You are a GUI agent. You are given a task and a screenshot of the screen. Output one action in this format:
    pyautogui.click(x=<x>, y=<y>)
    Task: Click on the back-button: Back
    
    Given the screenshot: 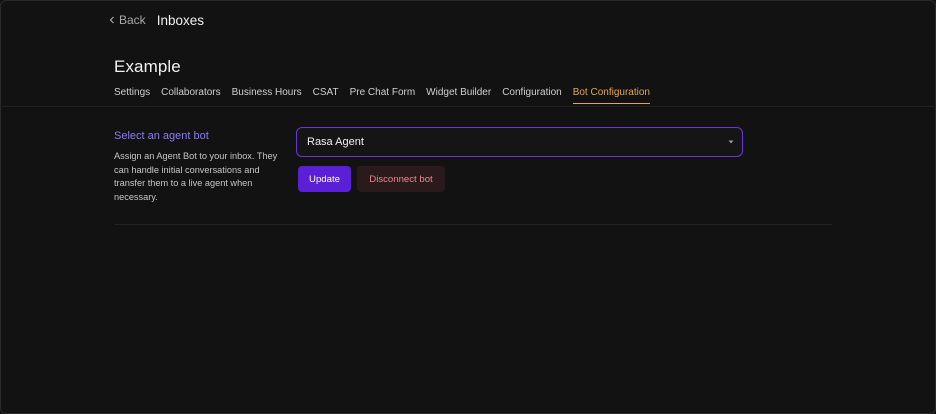 What is the action you would take?
    pyautogui.click(x=127, y=20)
    